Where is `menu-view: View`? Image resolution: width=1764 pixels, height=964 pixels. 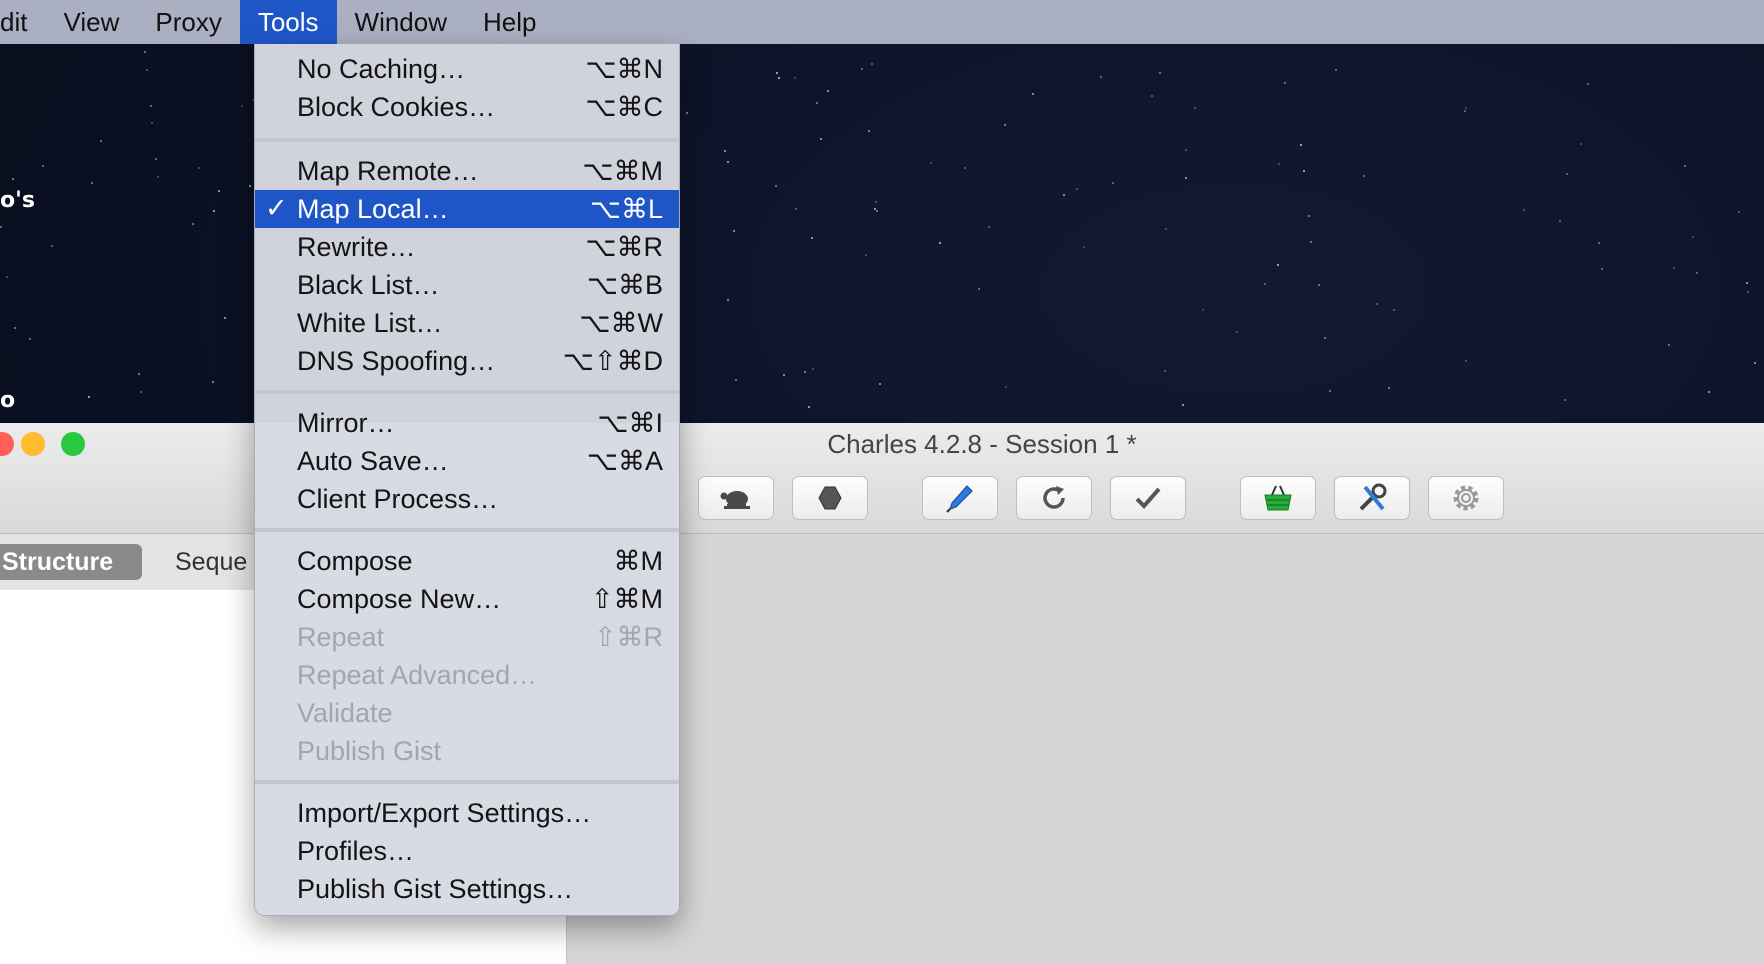
menu-view: View is located at coordinates (91, 22).